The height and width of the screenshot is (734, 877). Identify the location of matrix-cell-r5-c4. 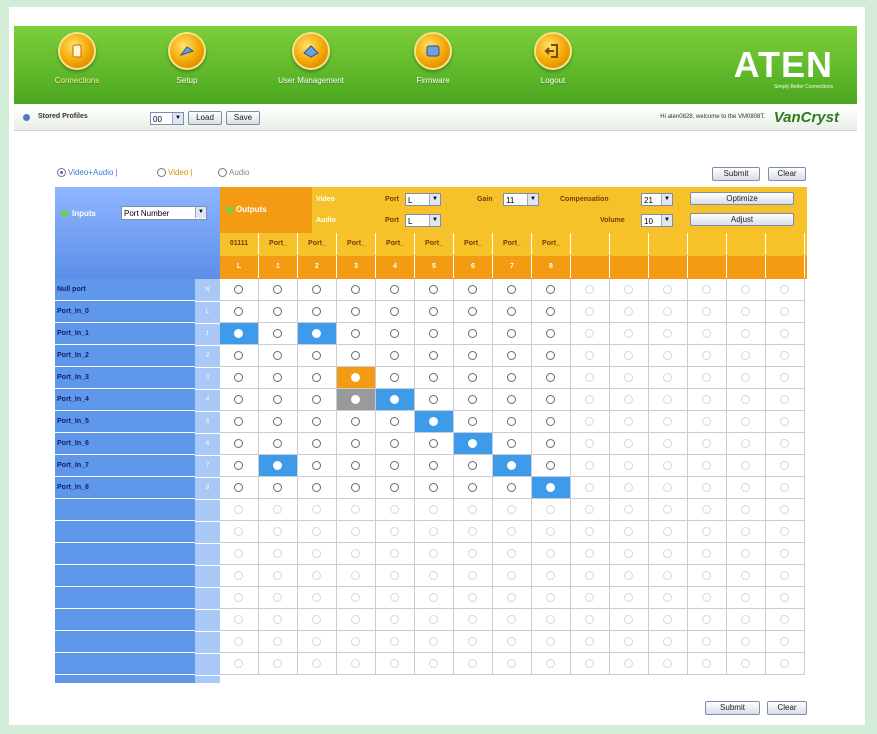
(395, 400).